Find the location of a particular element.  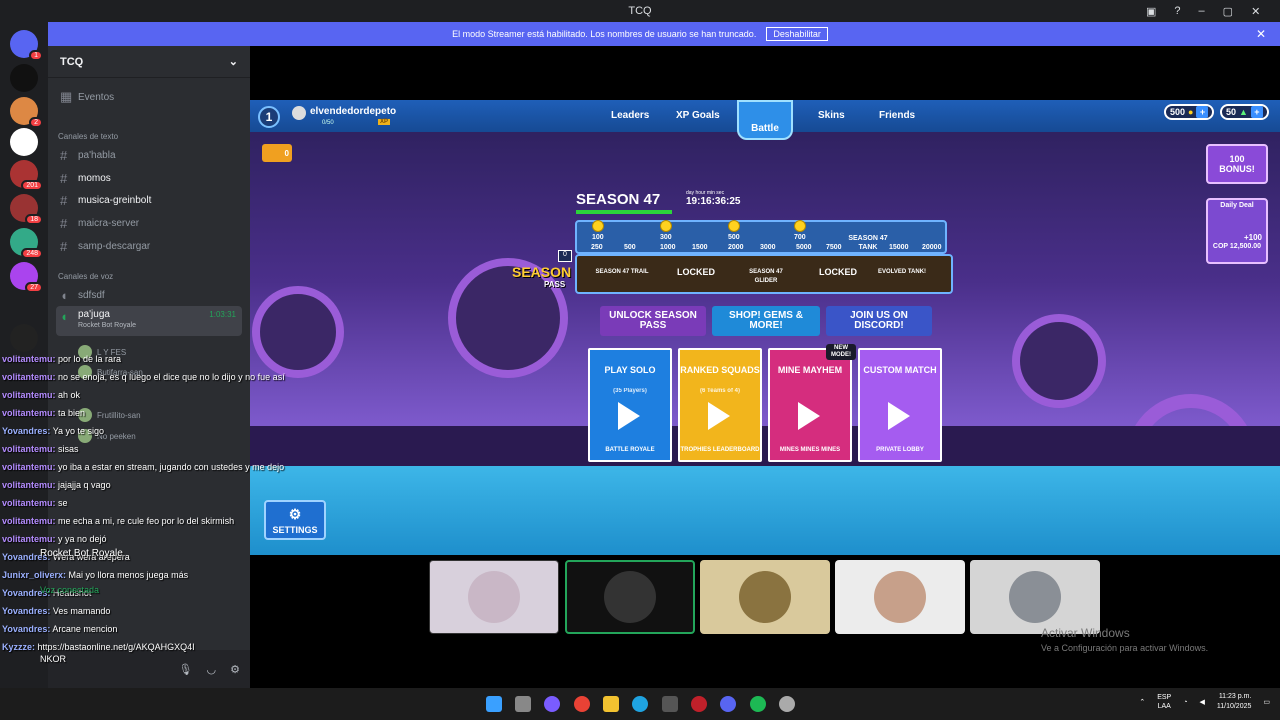

server-icon: 1 is located at coordinates (26, 45).